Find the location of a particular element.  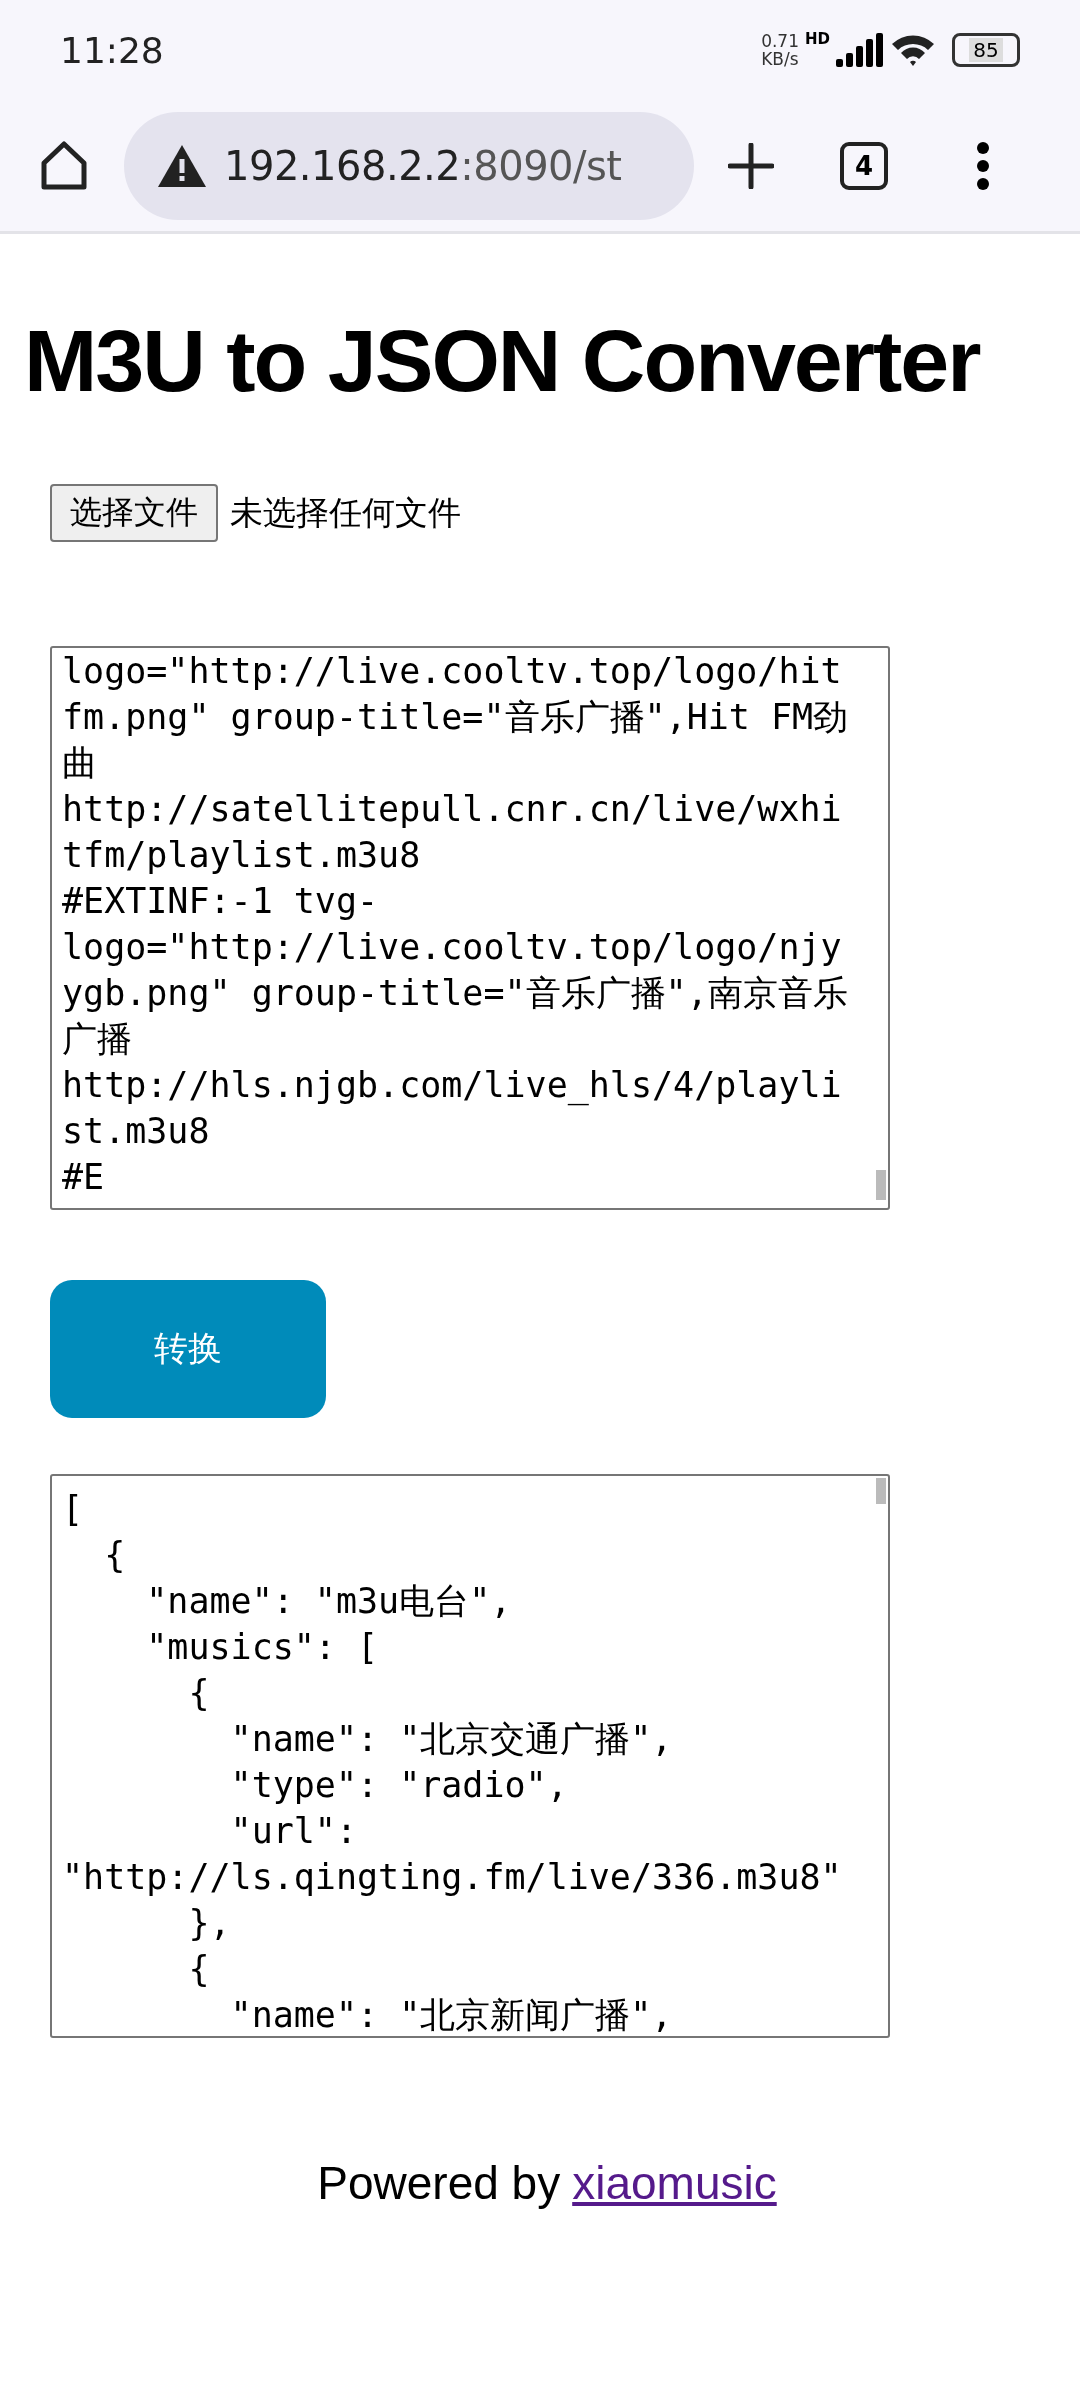

code-line: logo="http://live.cooltv.top/logo/njy is located at coordinates (452, 947).